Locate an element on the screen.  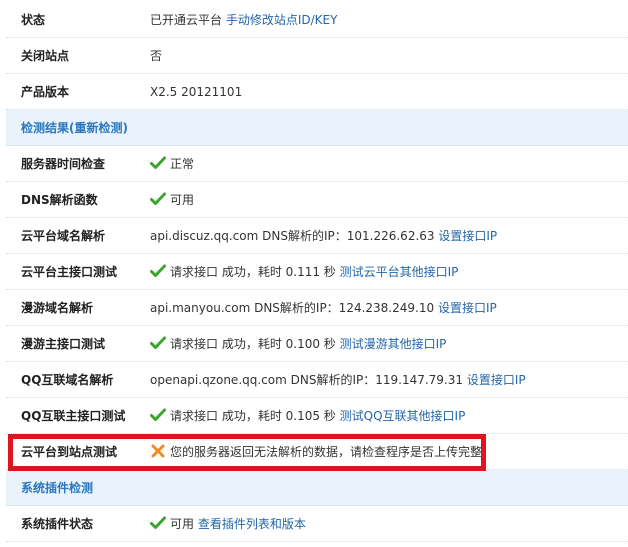
recheck-link: 重新检测 is located at coordinates (99, 128).